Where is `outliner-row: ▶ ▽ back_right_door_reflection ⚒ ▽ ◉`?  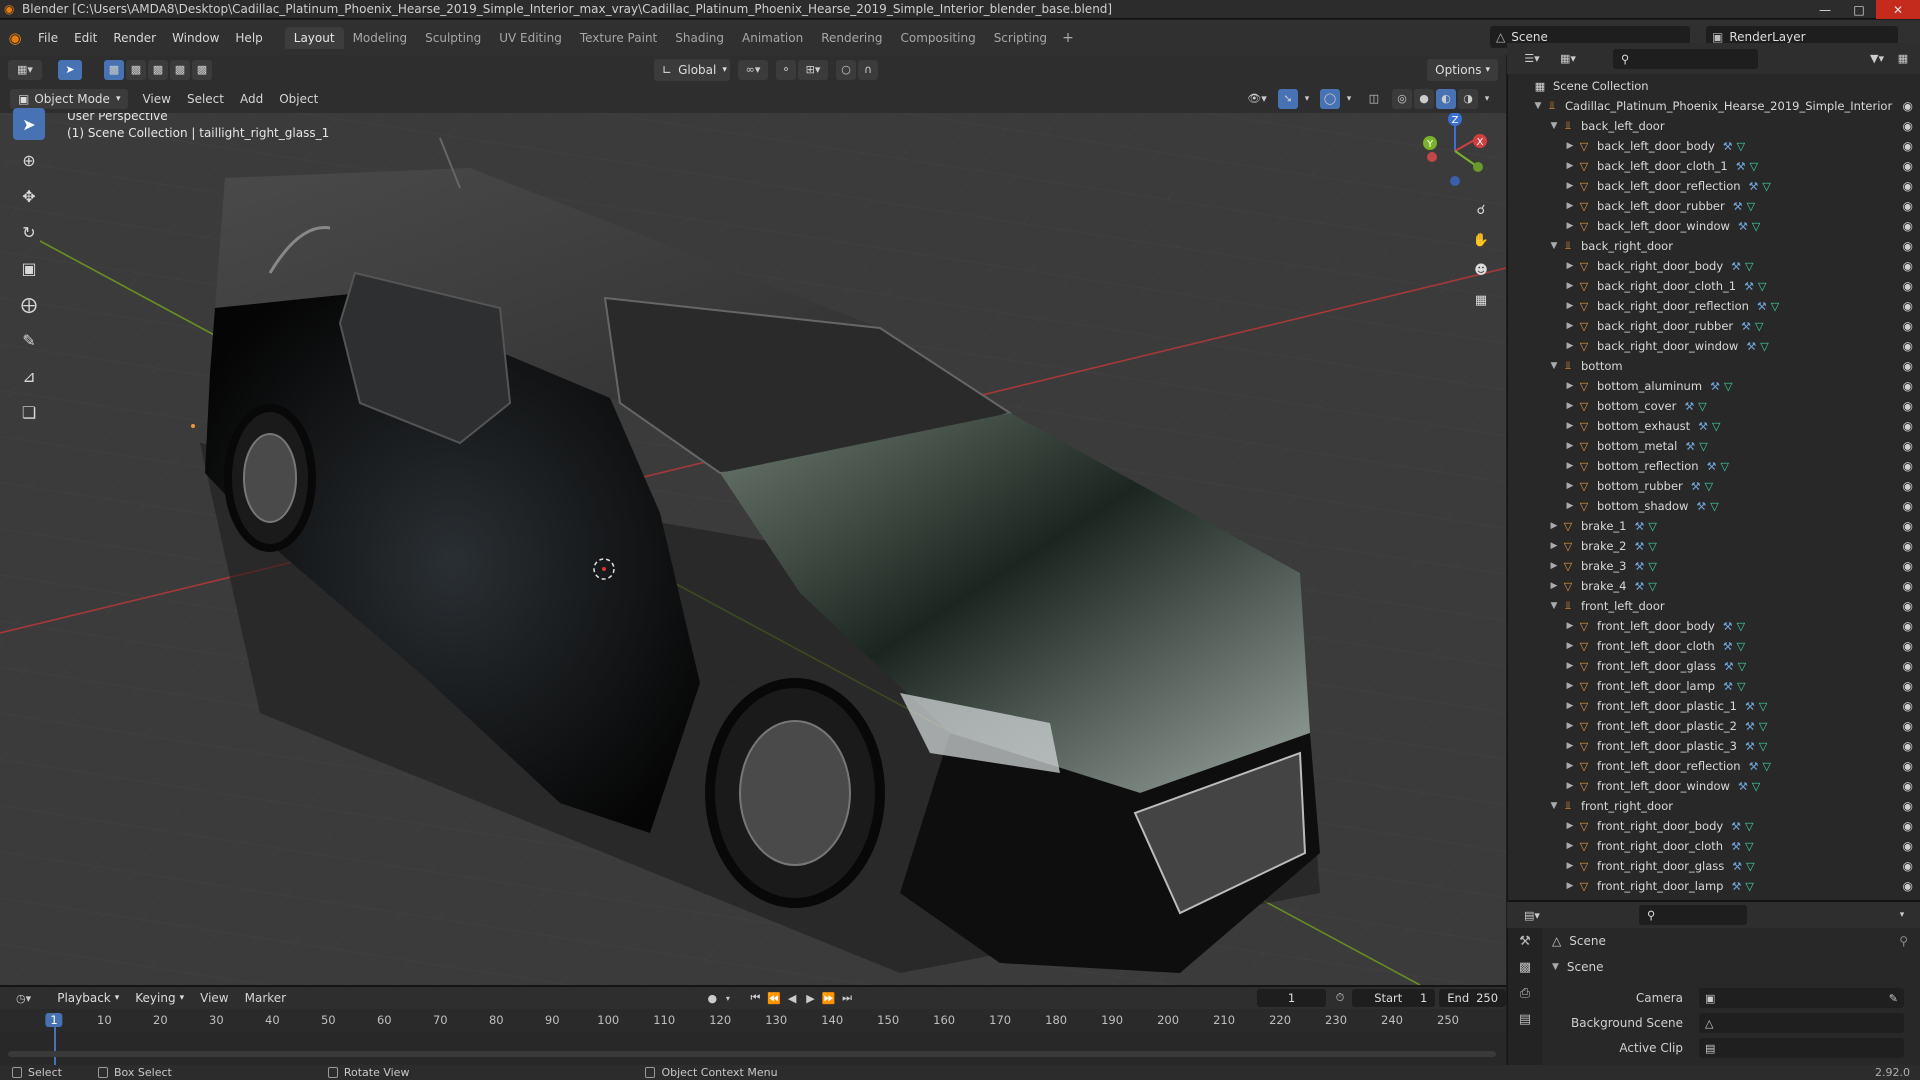 outliner-row: ▶ ▽ back_right_door_reflection ⚒ ▽ ◉ is located at coordinates (1714, 306).